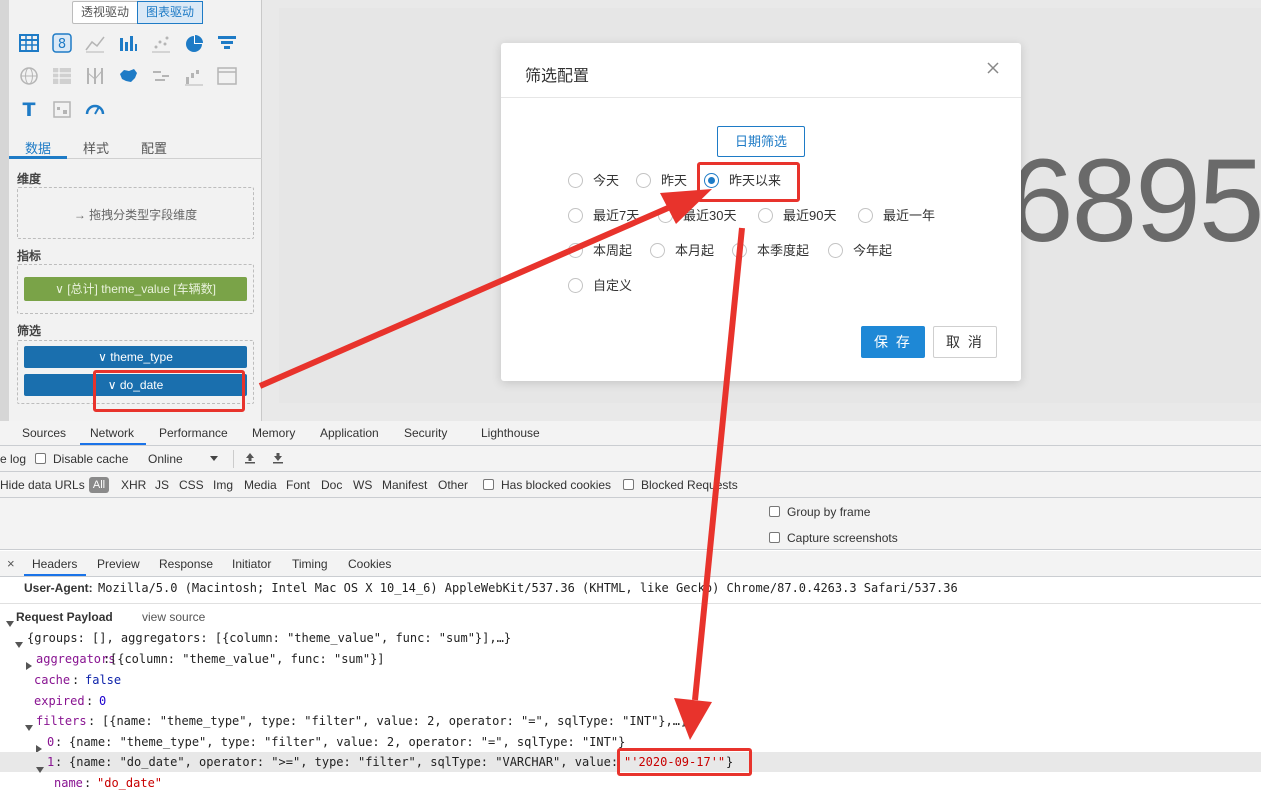  Describe the element at coordinates (774, 511) in the screenshot. I see `group-by-frame-checkbox` at that location.